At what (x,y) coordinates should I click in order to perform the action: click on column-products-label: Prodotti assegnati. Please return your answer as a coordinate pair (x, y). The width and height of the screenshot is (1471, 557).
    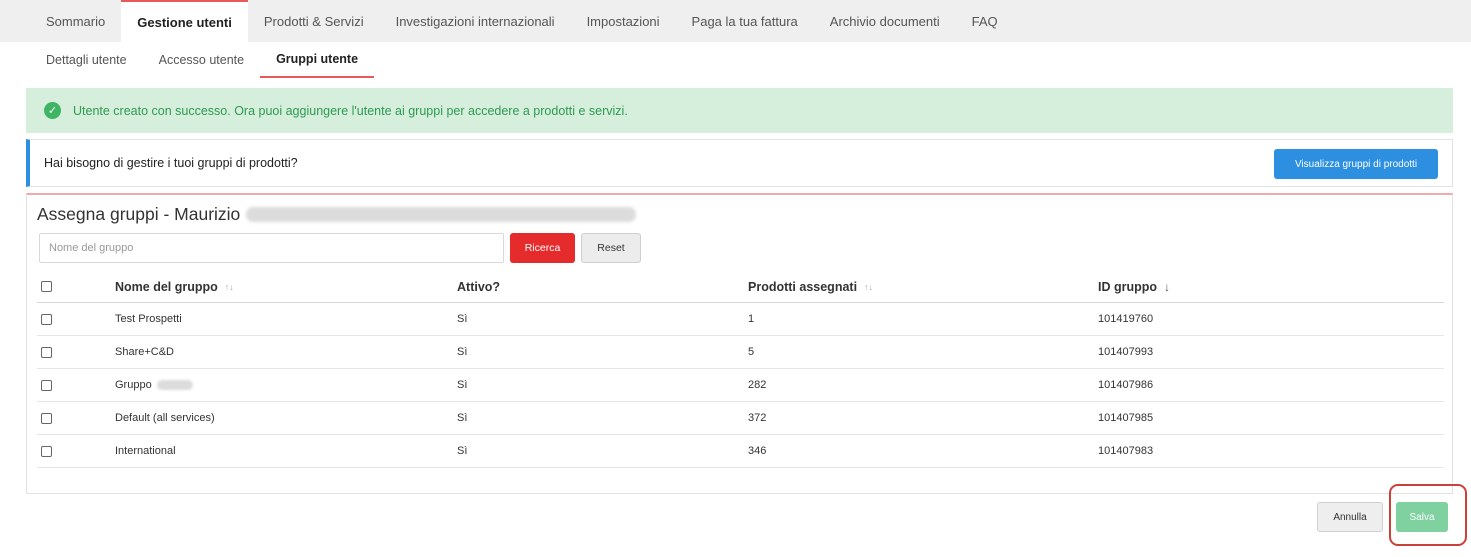
    Looking at the image, I should click on (803, 286).